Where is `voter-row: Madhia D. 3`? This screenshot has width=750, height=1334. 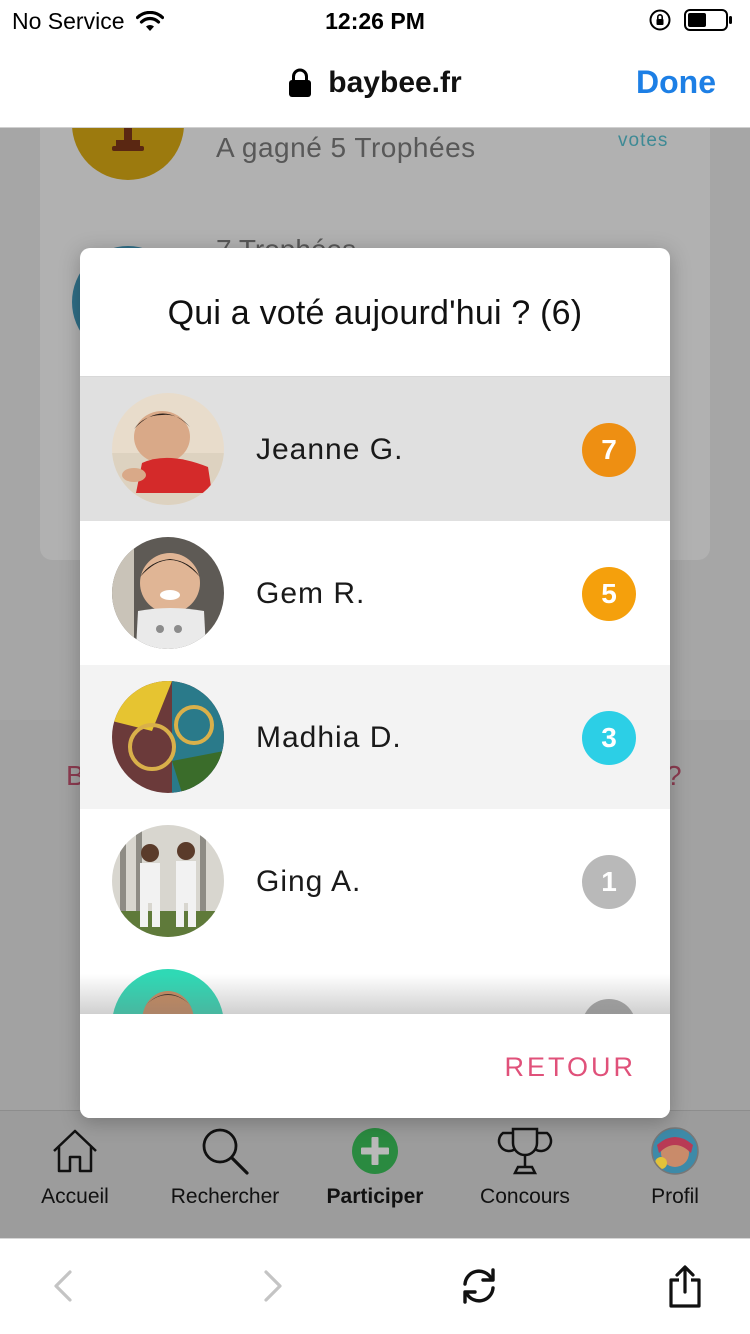
voter-row: Madhia D. 3 is located at coordinates (375, 737).